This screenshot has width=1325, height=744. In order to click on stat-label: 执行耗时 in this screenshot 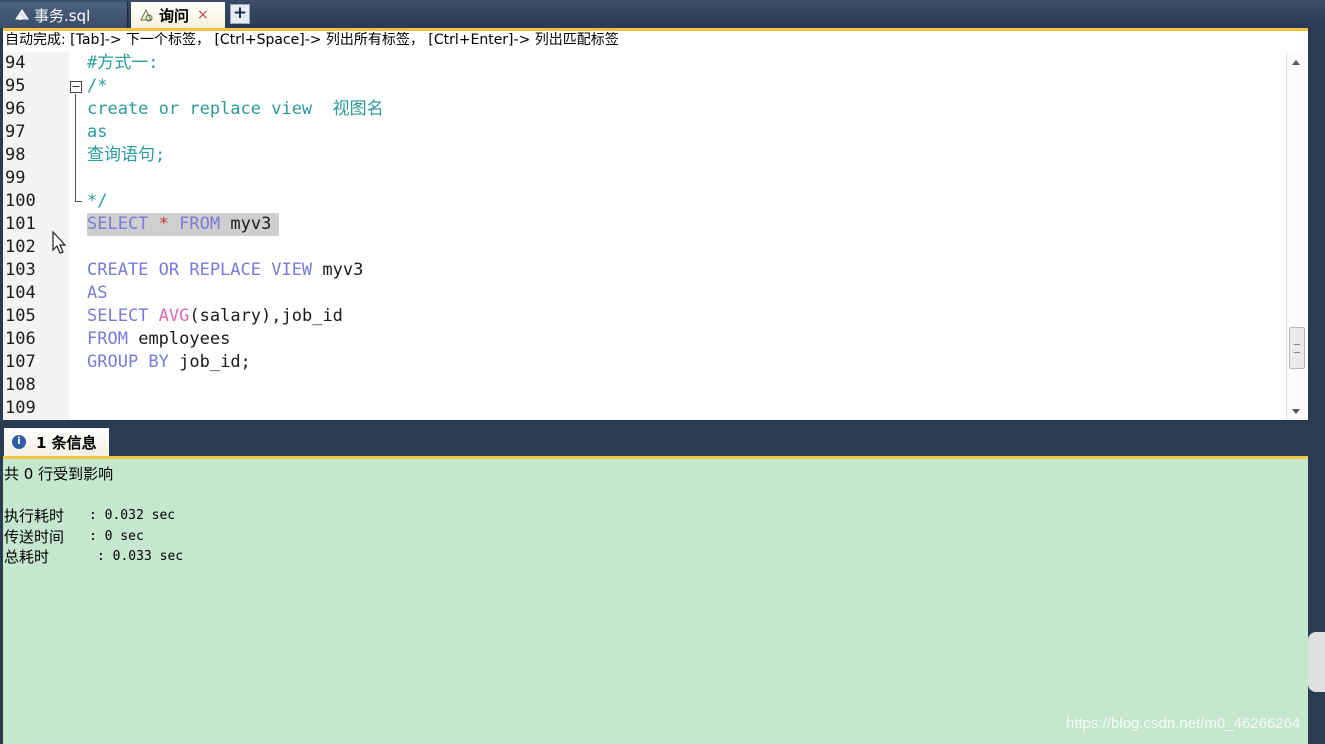, I will do `click(34, 516)`.